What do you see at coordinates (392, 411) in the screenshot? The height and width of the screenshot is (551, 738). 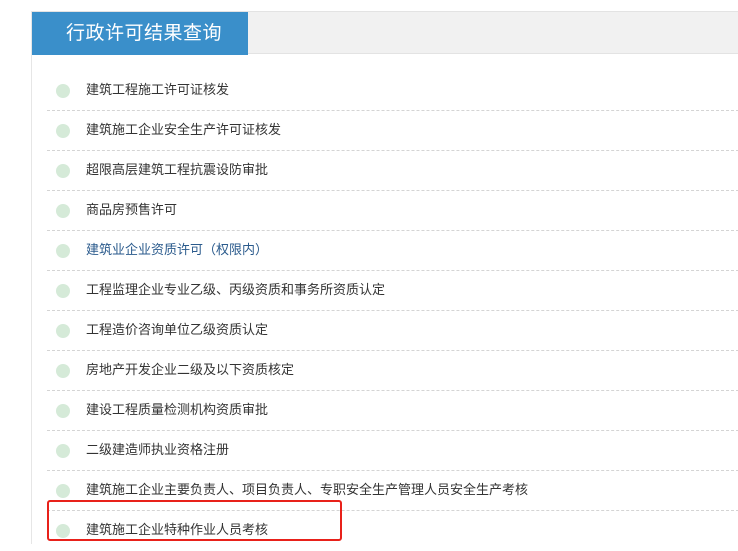 I see `list-item-testing-agency-qualification: 建设工程质量检测机构资质审批` at bounding box center [392, 411].